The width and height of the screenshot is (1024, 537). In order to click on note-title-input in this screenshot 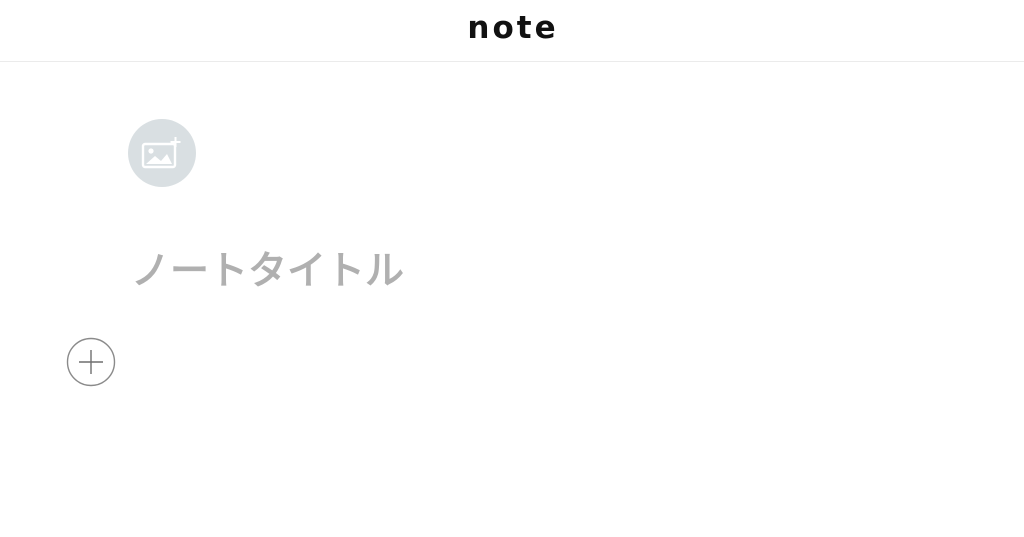, I will do `click(481, 272)`.